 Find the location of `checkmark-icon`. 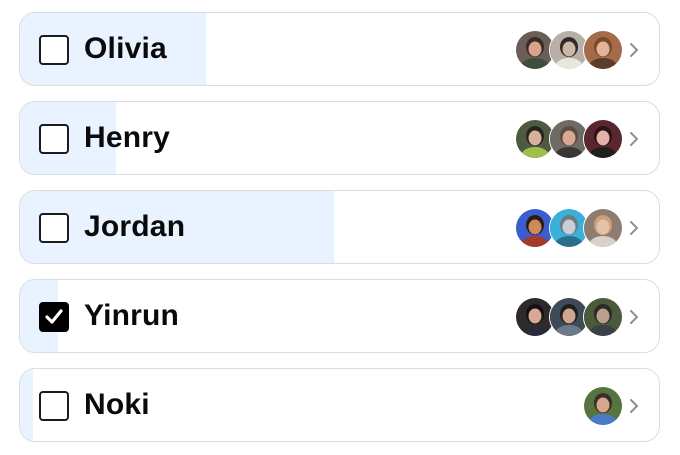

checkmark-icon is located at coordinates (54, 316).